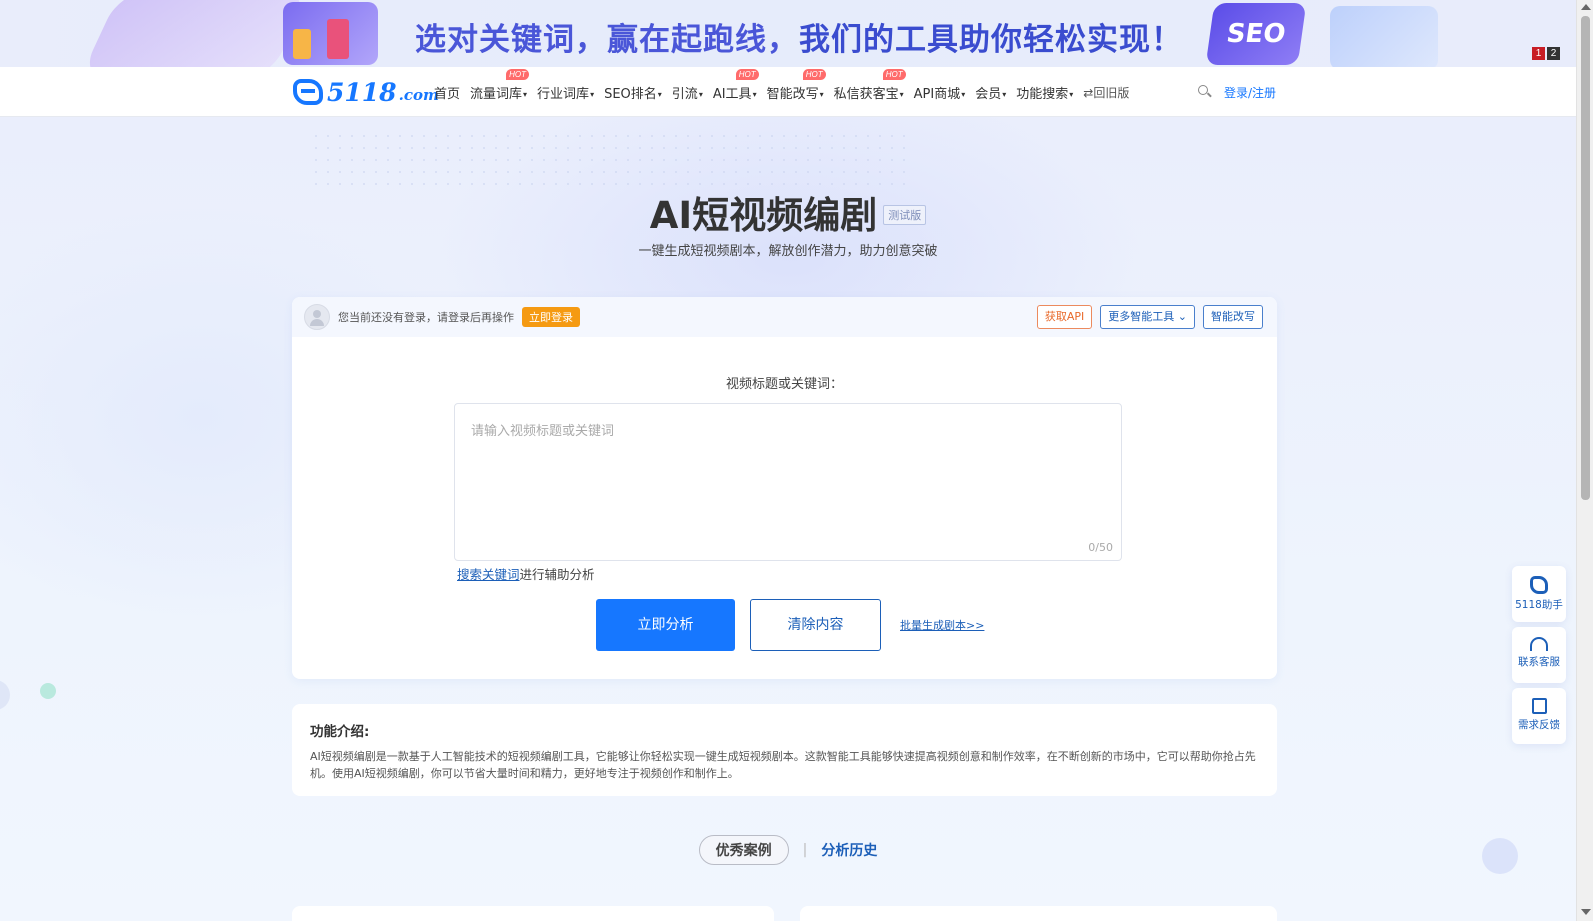 This screenshot has height=921, width=1593. Describe the element at coordinates (1539, 605) in the screenshot. I see `assistant-label: 5118助手` at that location.